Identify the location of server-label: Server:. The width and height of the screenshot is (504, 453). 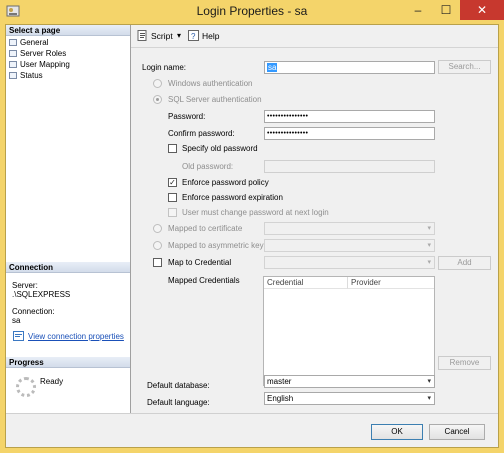
(25, 285).